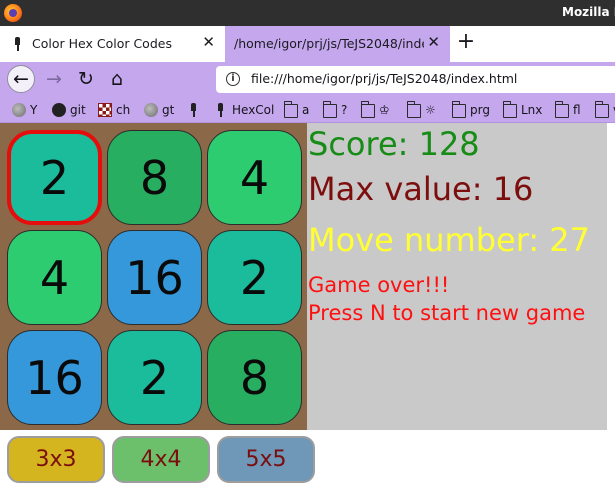 The width and height of the screenshot is (615, 491). I want to click on size-5x5-button: 5x5, so click(266, 459).